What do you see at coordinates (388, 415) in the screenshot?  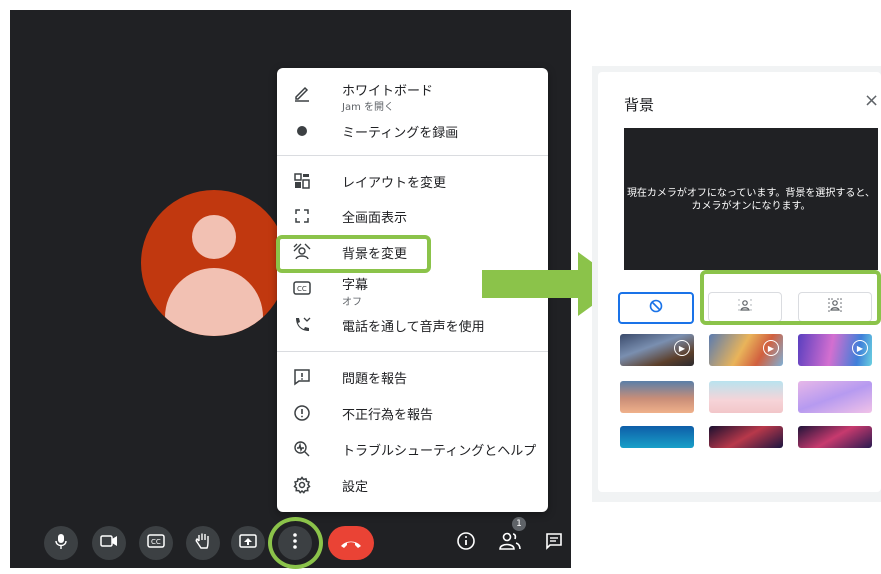 I see `menu-item-label: 不正行為を報告` at bounding box center [388, 415].